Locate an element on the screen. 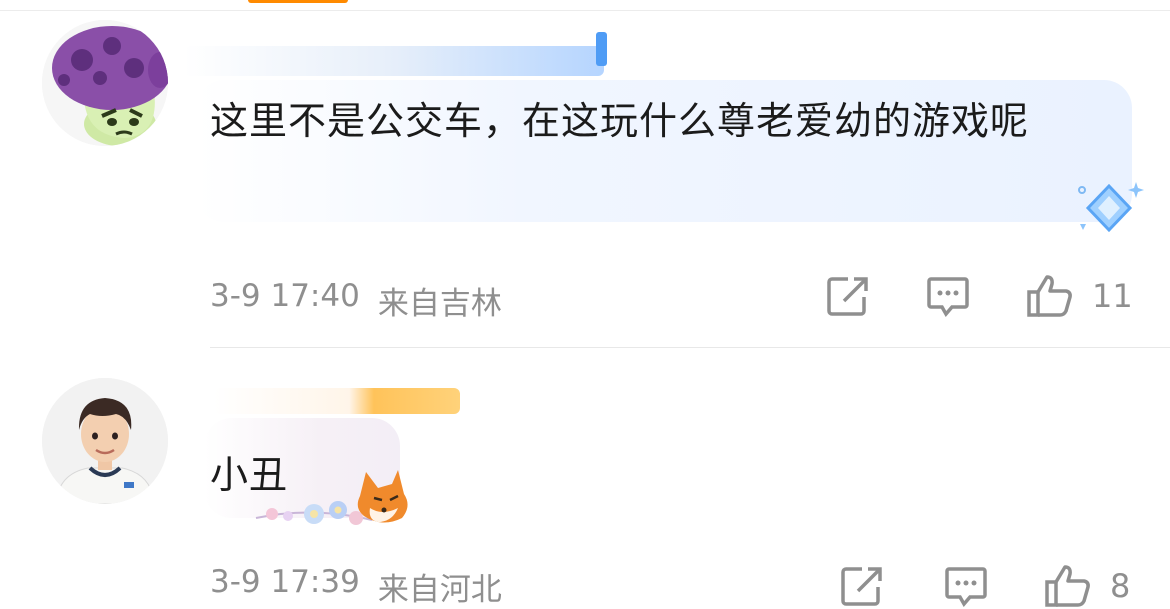 The height and width of the screenshot is (609, 1170). action-bar: 8 is located at coordinates (985, 586).